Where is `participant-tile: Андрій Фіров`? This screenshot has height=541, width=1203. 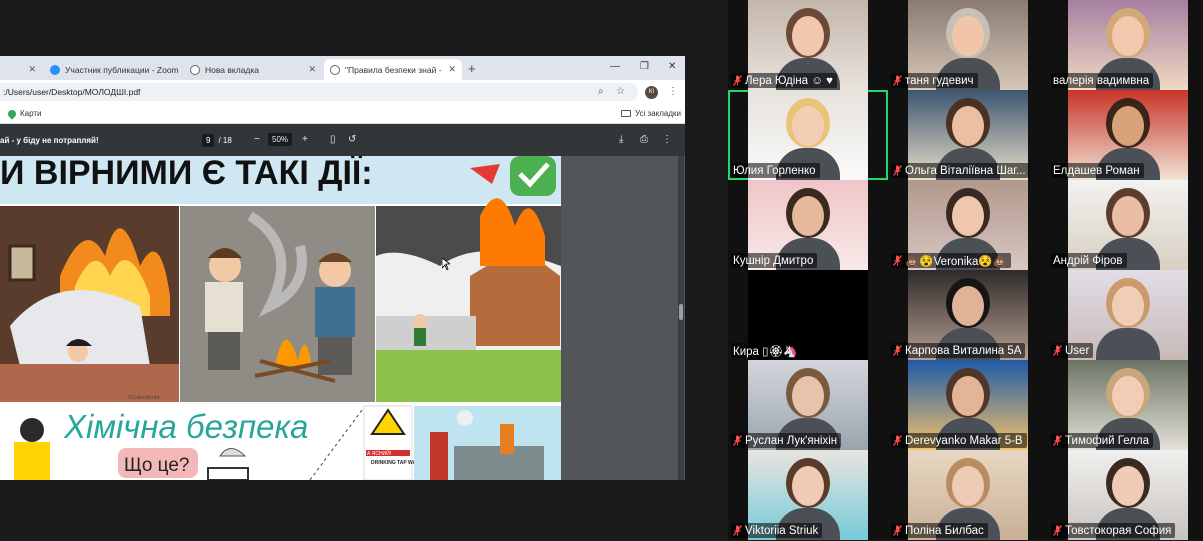 participant-tile: Андрій Фіров is located at coordinates (1125, 225).